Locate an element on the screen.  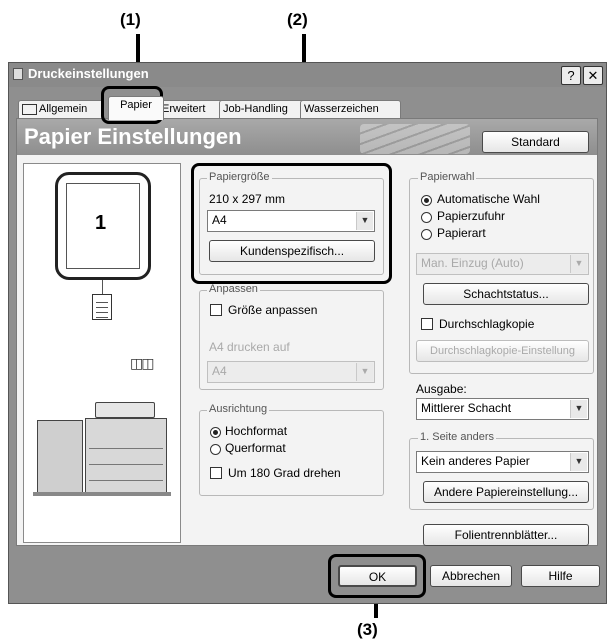
paper-source-select: Man. Einzug (Auto) ▼ is located at coordinates (502, 264).